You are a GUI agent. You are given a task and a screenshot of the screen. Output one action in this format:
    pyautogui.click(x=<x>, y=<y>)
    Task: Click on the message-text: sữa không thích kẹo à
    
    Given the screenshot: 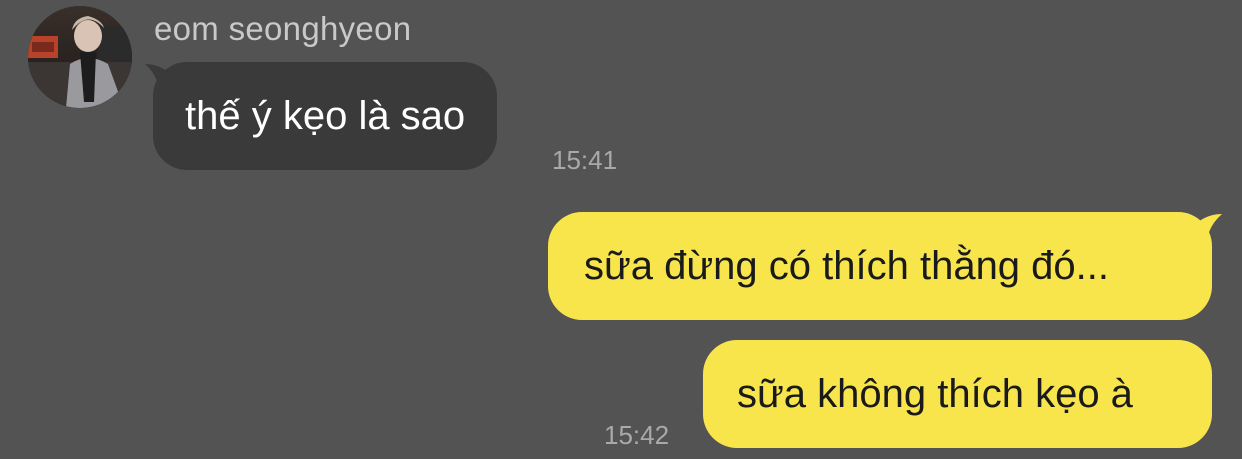 What is the action you would take?
    pyautogui.click(x=935, y=394)
    